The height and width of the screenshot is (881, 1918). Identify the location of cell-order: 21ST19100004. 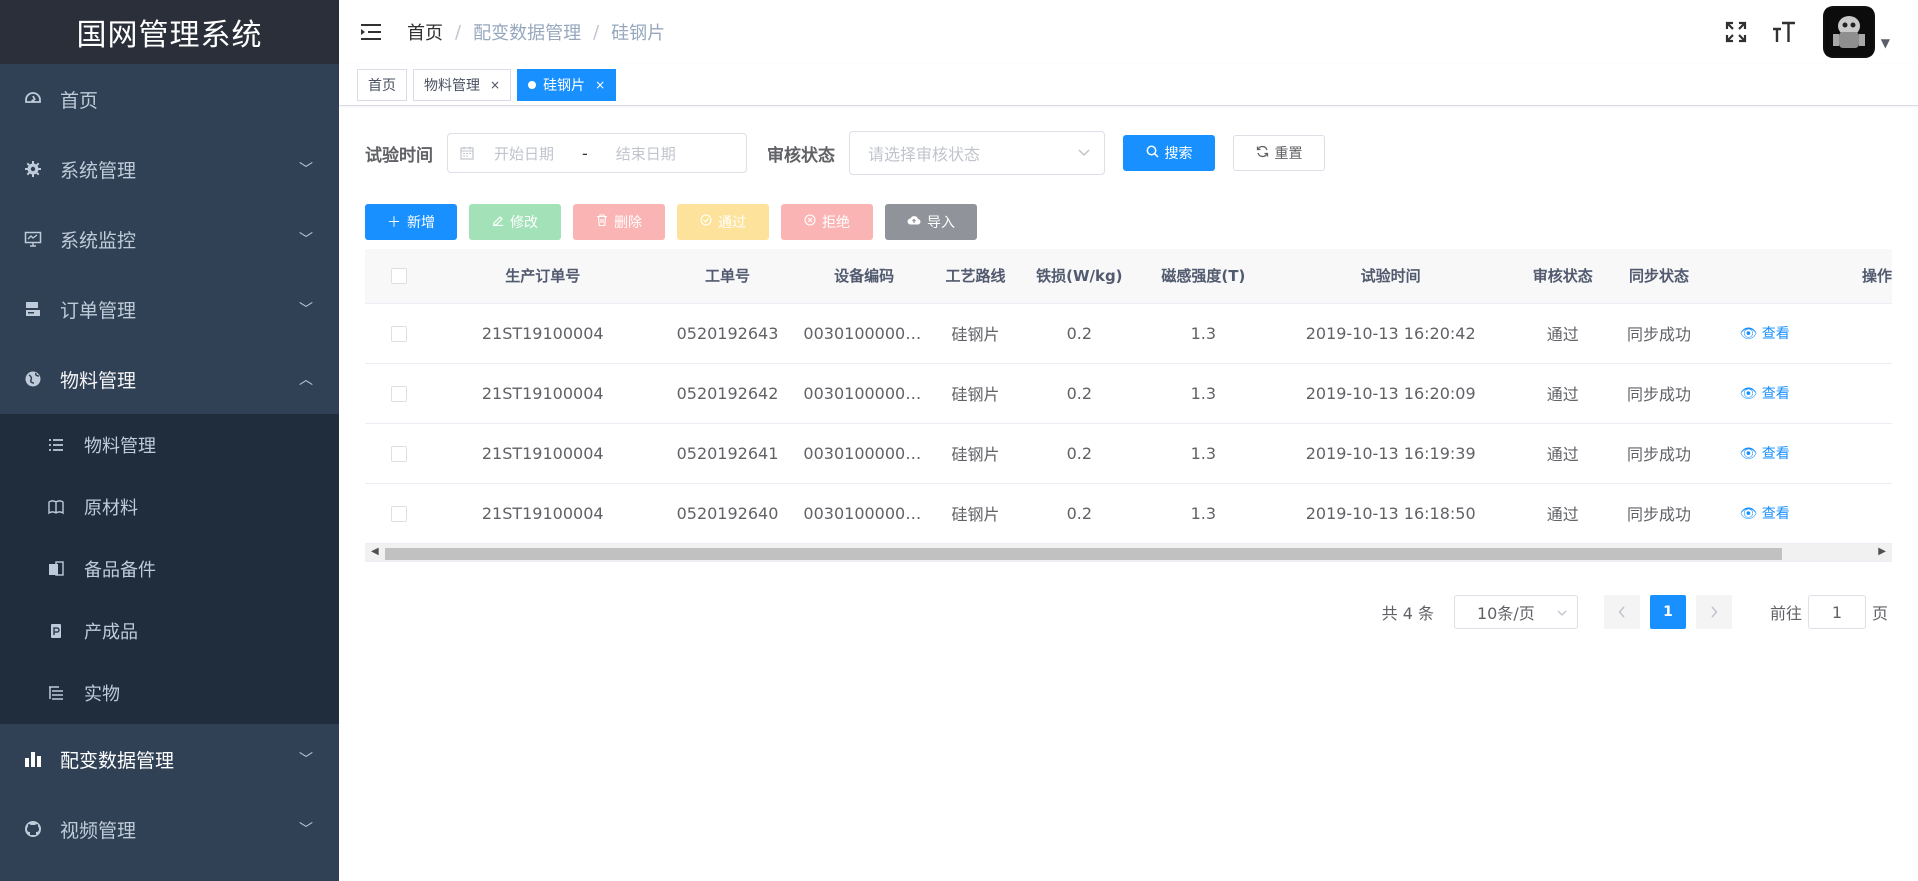
(542, 513).